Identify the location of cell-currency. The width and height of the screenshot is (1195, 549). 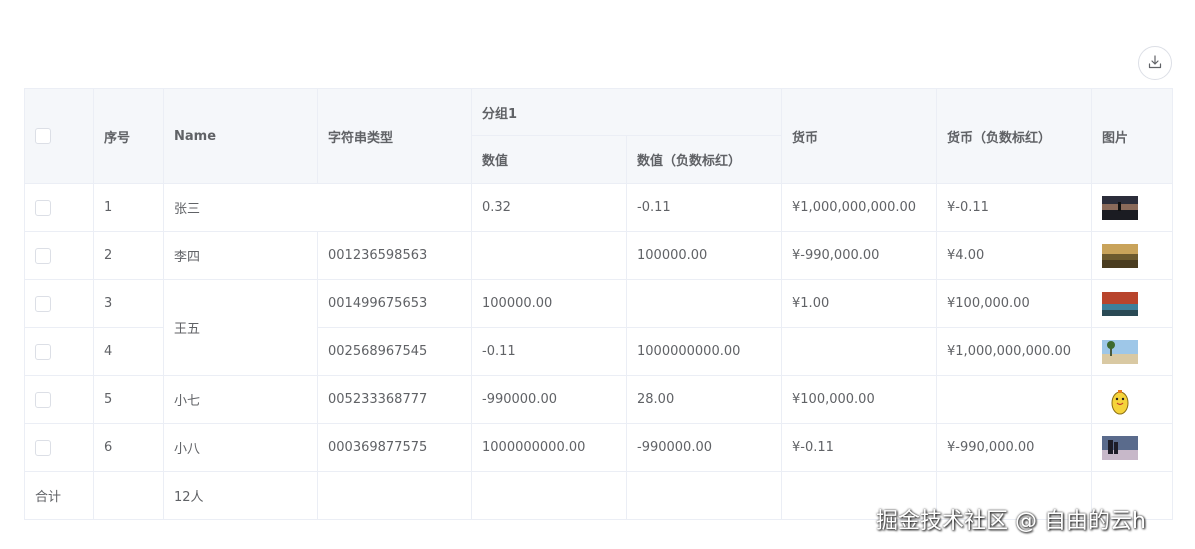
(859, 351).